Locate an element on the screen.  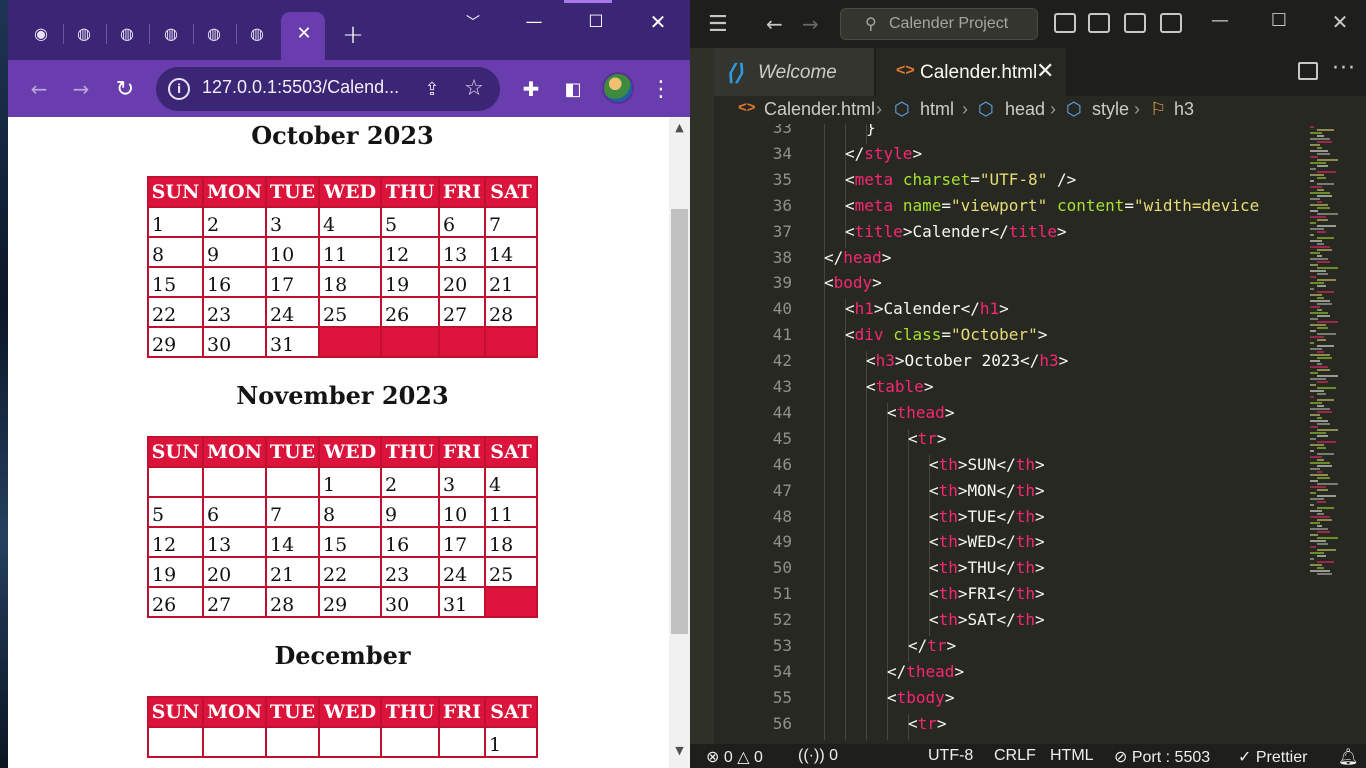
weekday-header: TUE is located at coordinates (292, 192).